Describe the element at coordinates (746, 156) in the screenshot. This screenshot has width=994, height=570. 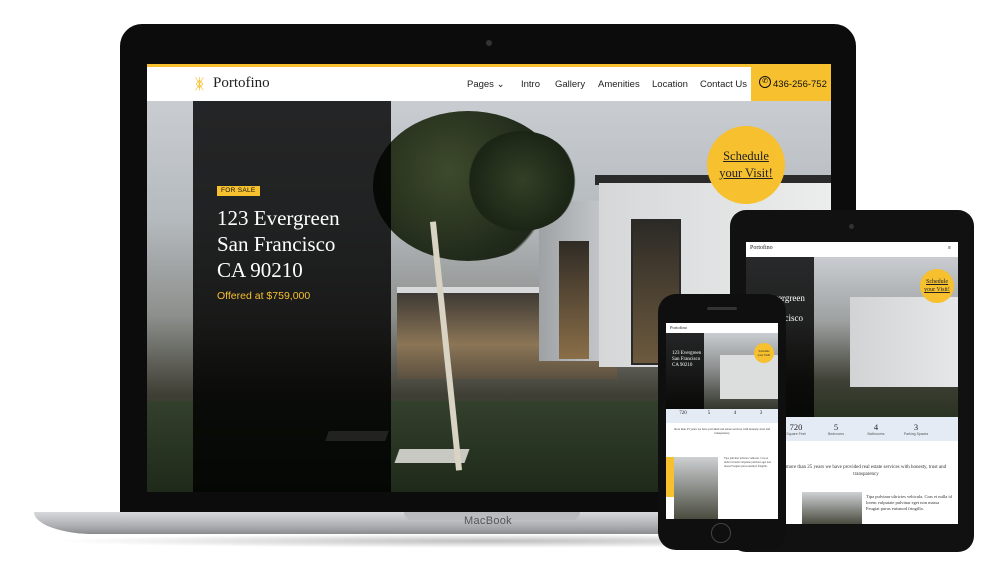
I see `schedule-line: Schedule` at that location.